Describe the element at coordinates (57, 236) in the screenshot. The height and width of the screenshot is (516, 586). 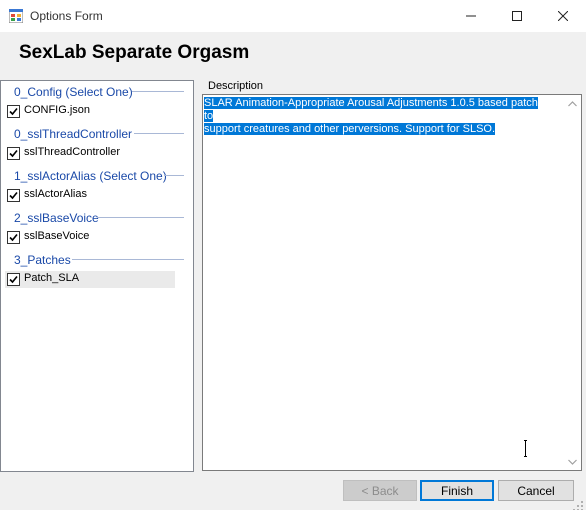
I see `item-label: sslBaseVoice` at that location.